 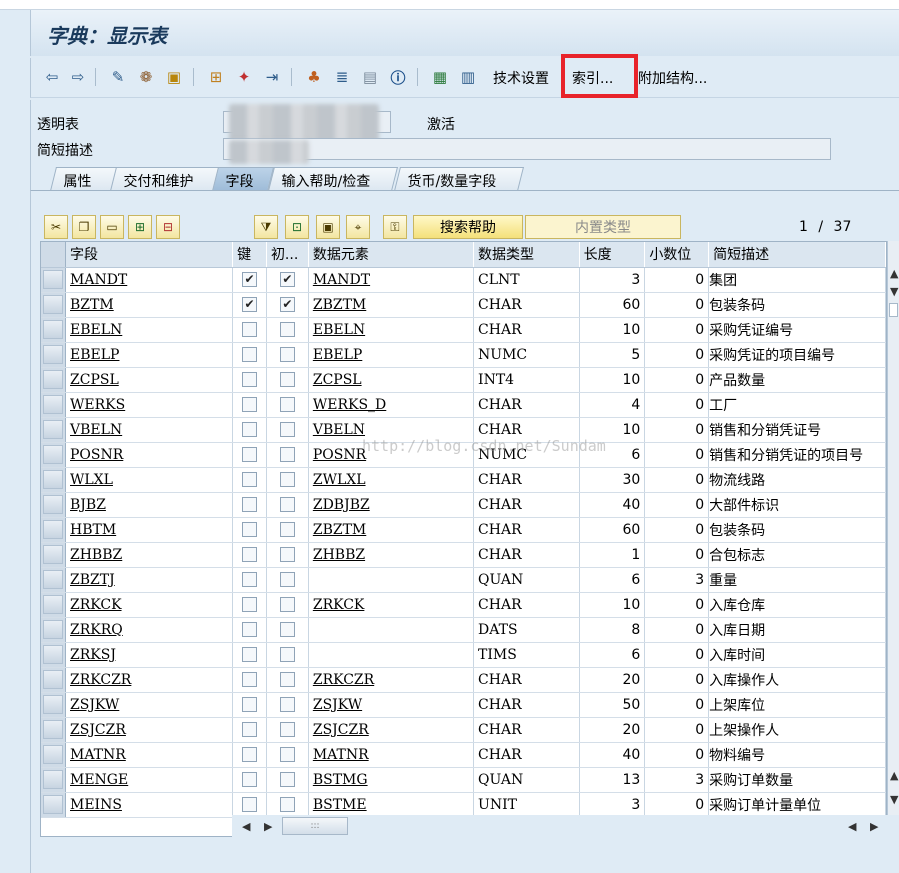 What do you see at coordinates (297, 227) in the screenshot?
I see `new-rows-icon: ⊡` at bounding box center [297, 227].